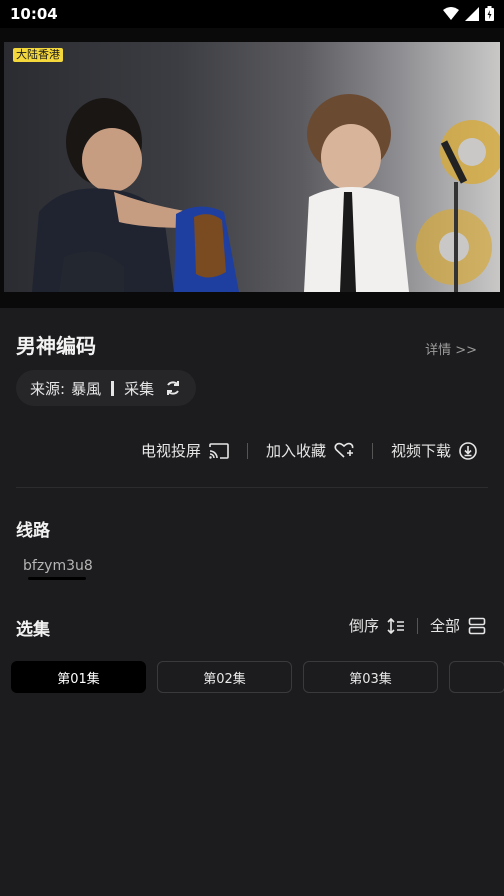 The image size is (504, 896). I want to click on episode-item: 第01集, so click(78, 677).